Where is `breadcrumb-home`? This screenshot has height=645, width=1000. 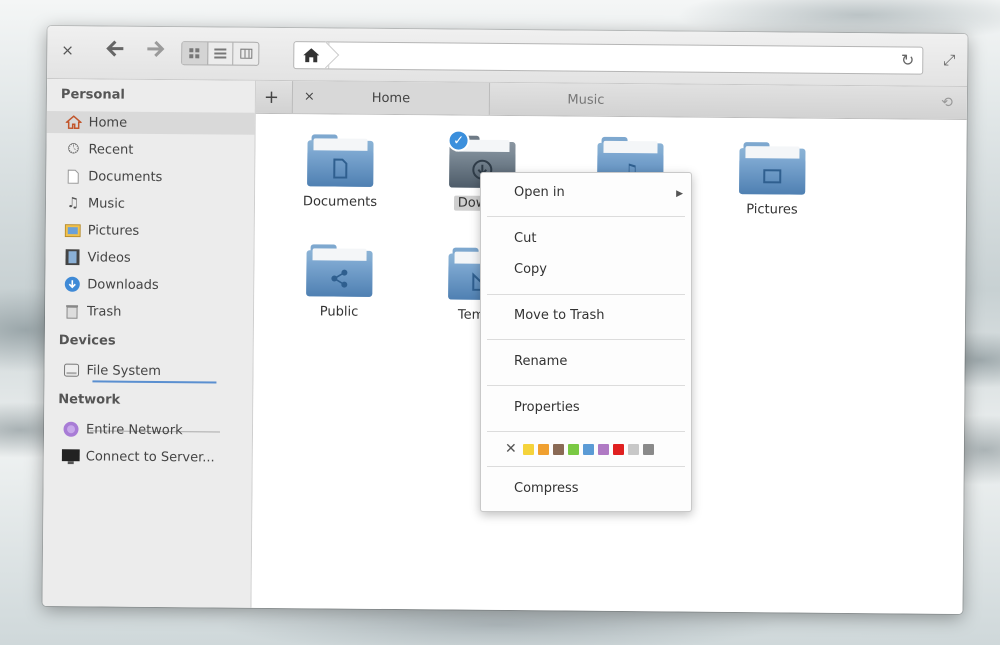 breadcrumb-home is located at coordinates (312, 55).